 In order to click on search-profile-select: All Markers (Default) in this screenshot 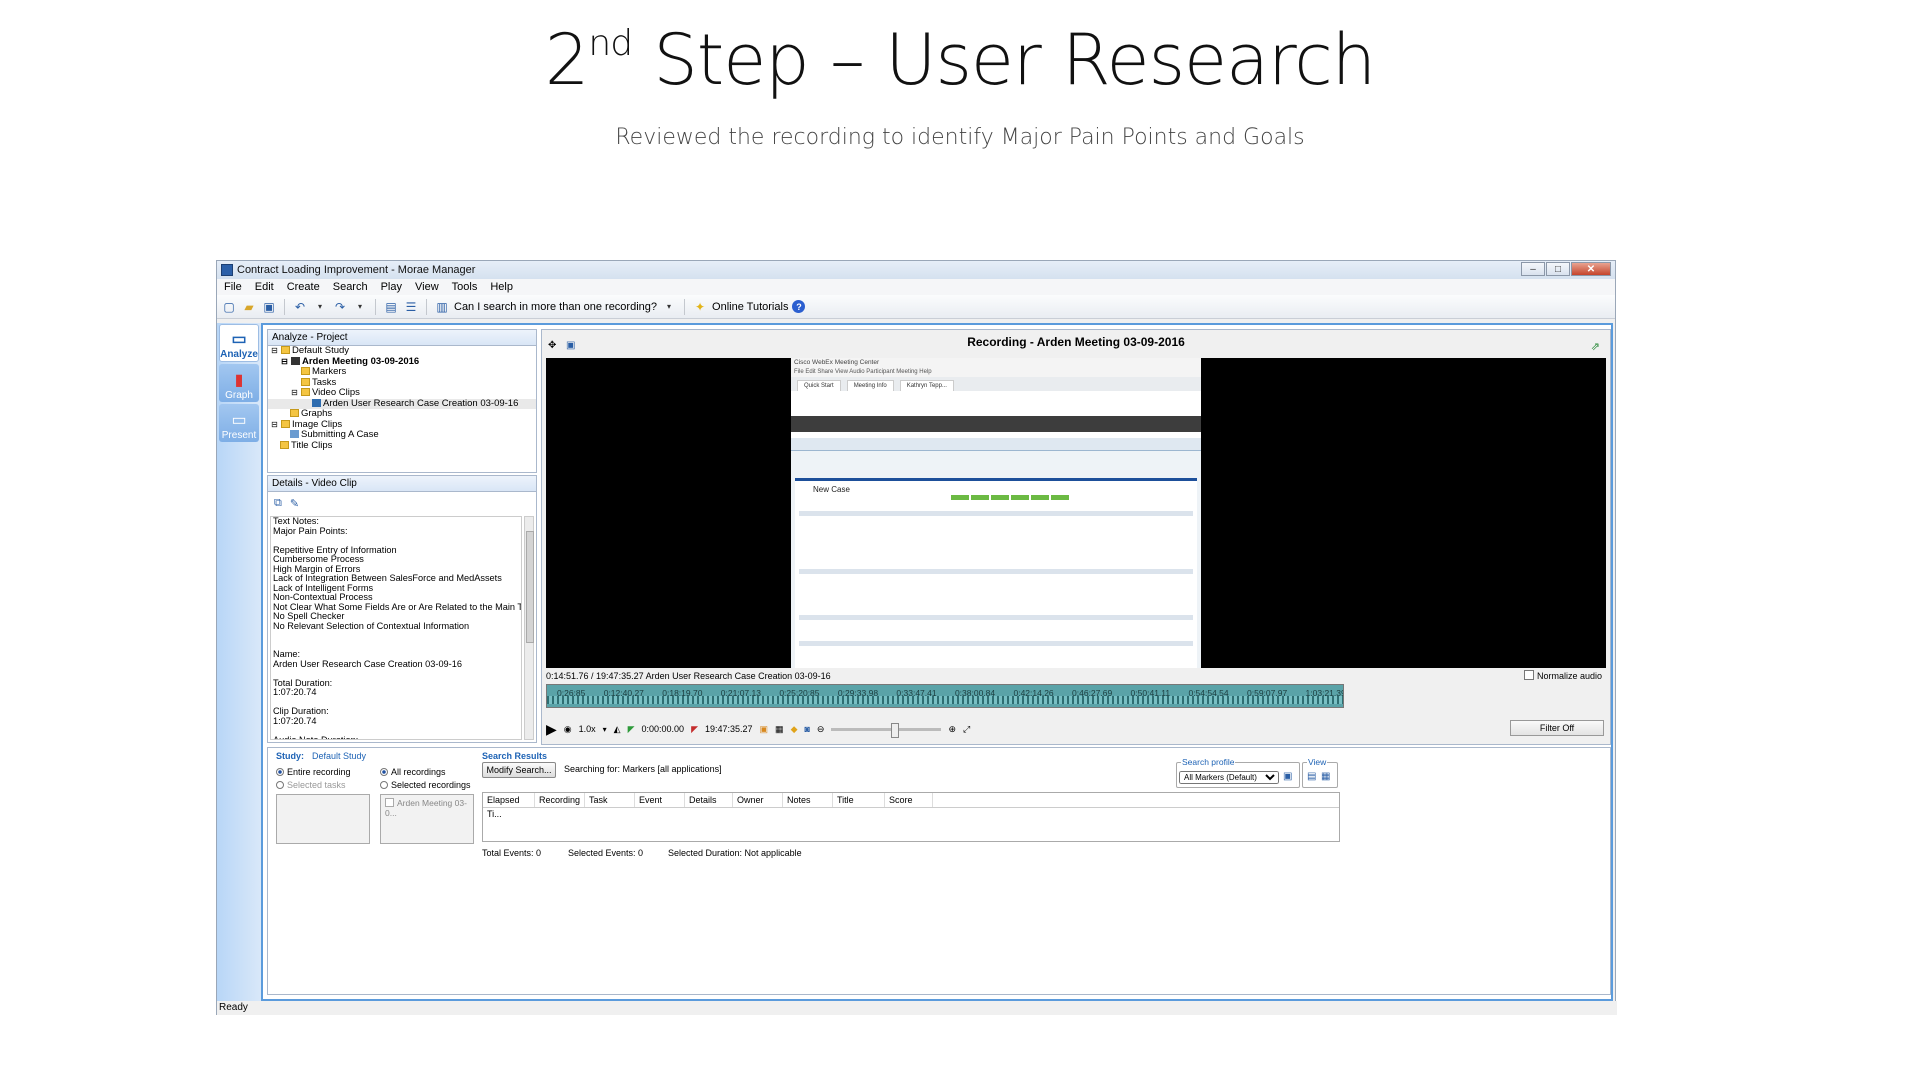, I will do `click(1229, 777)`.